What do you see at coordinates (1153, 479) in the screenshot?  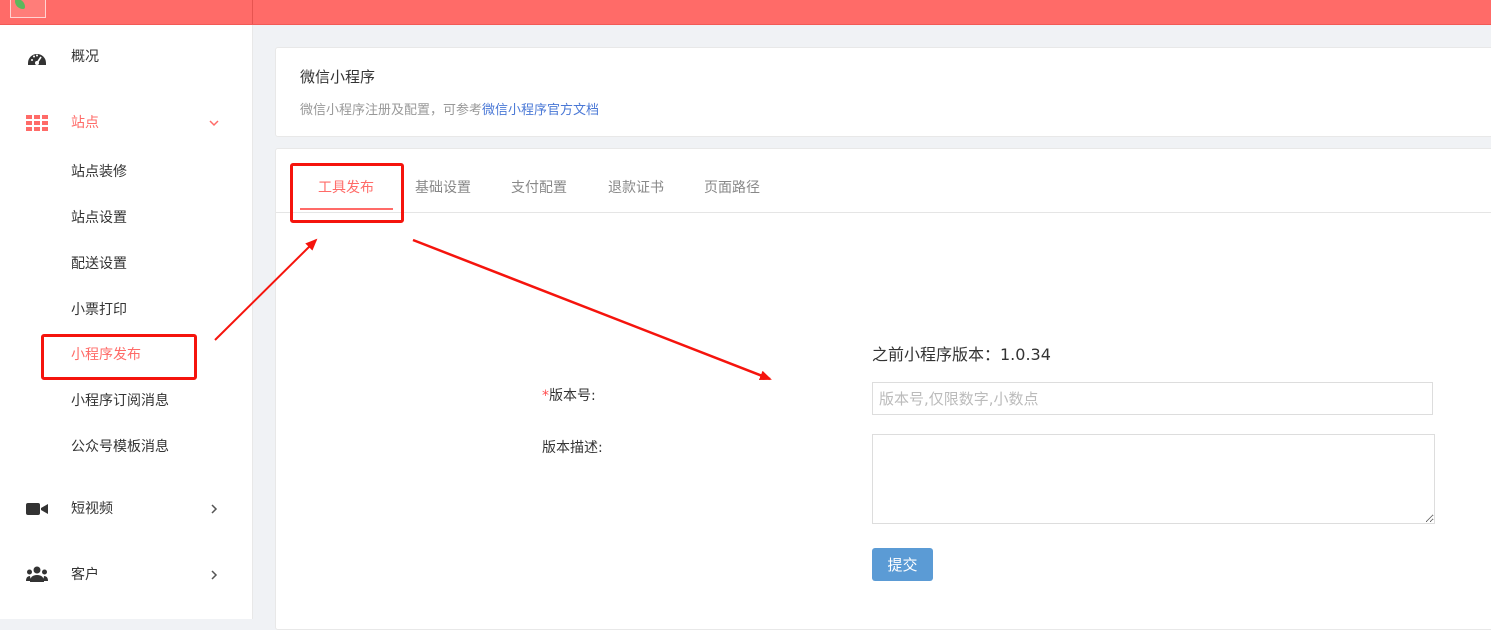 I see `version-desc-textarea` at bounding box center [1153, 479].